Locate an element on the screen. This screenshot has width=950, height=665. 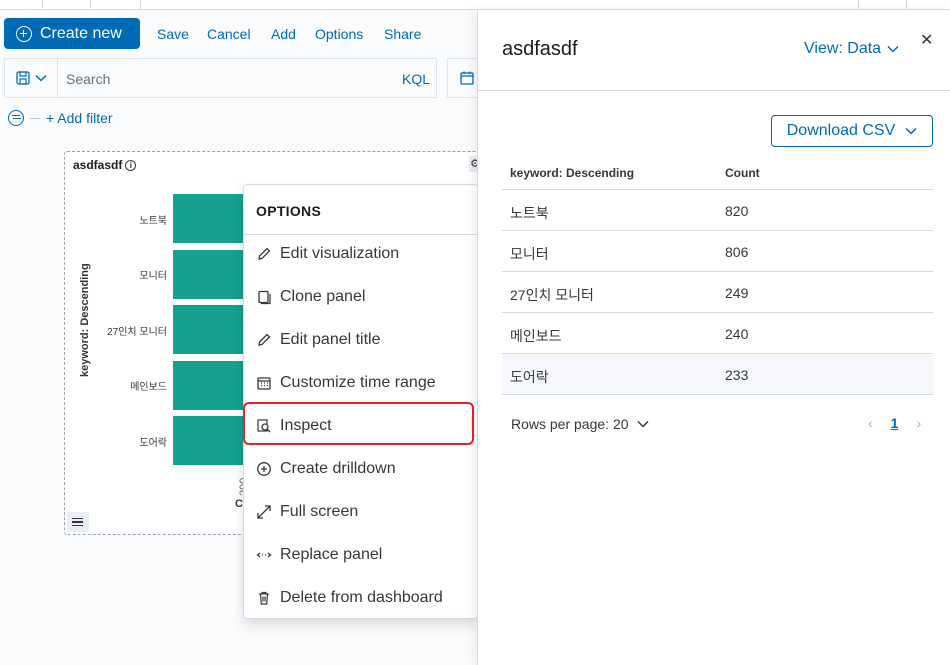
menu-item-customize-time-range: Customize time range is located at coordinates (346, 383).